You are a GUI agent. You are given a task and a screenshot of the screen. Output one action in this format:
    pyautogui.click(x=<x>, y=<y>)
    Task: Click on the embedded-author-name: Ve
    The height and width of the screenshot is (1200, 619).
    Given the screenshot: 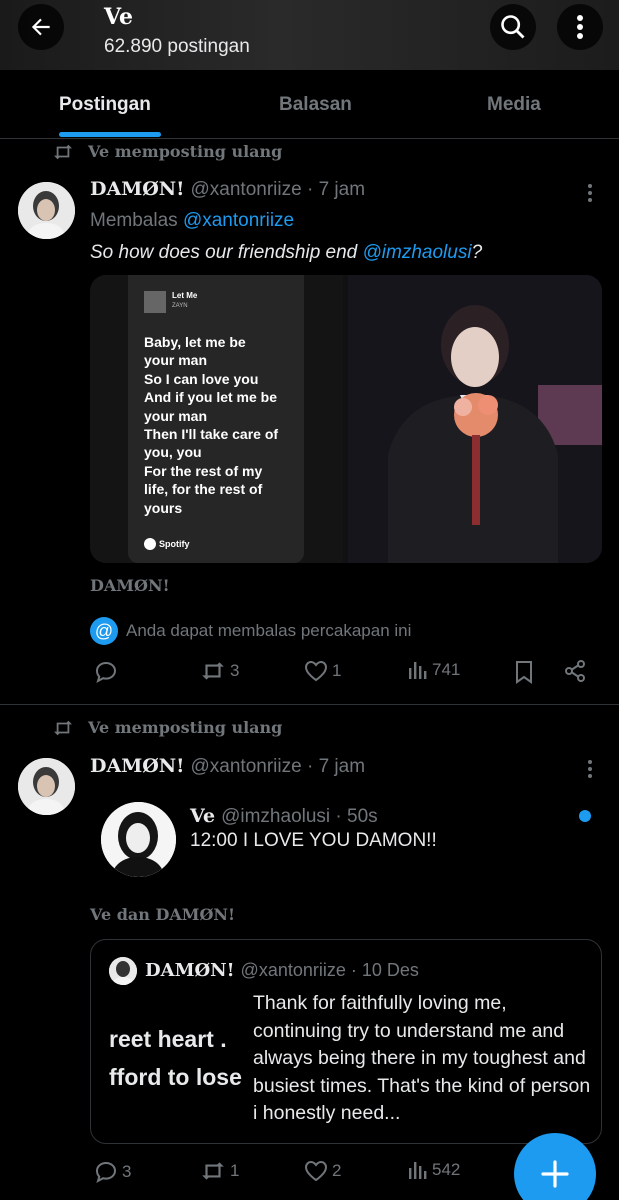 What is the action you would take?
    pyautogui.click(x=202, y=816)
    